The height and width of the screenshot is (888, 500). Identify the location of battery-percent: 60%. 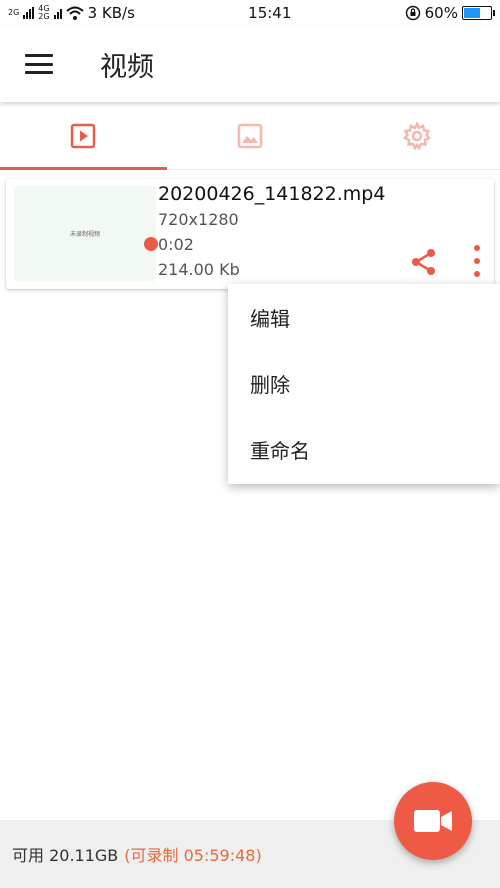
(441, 13).